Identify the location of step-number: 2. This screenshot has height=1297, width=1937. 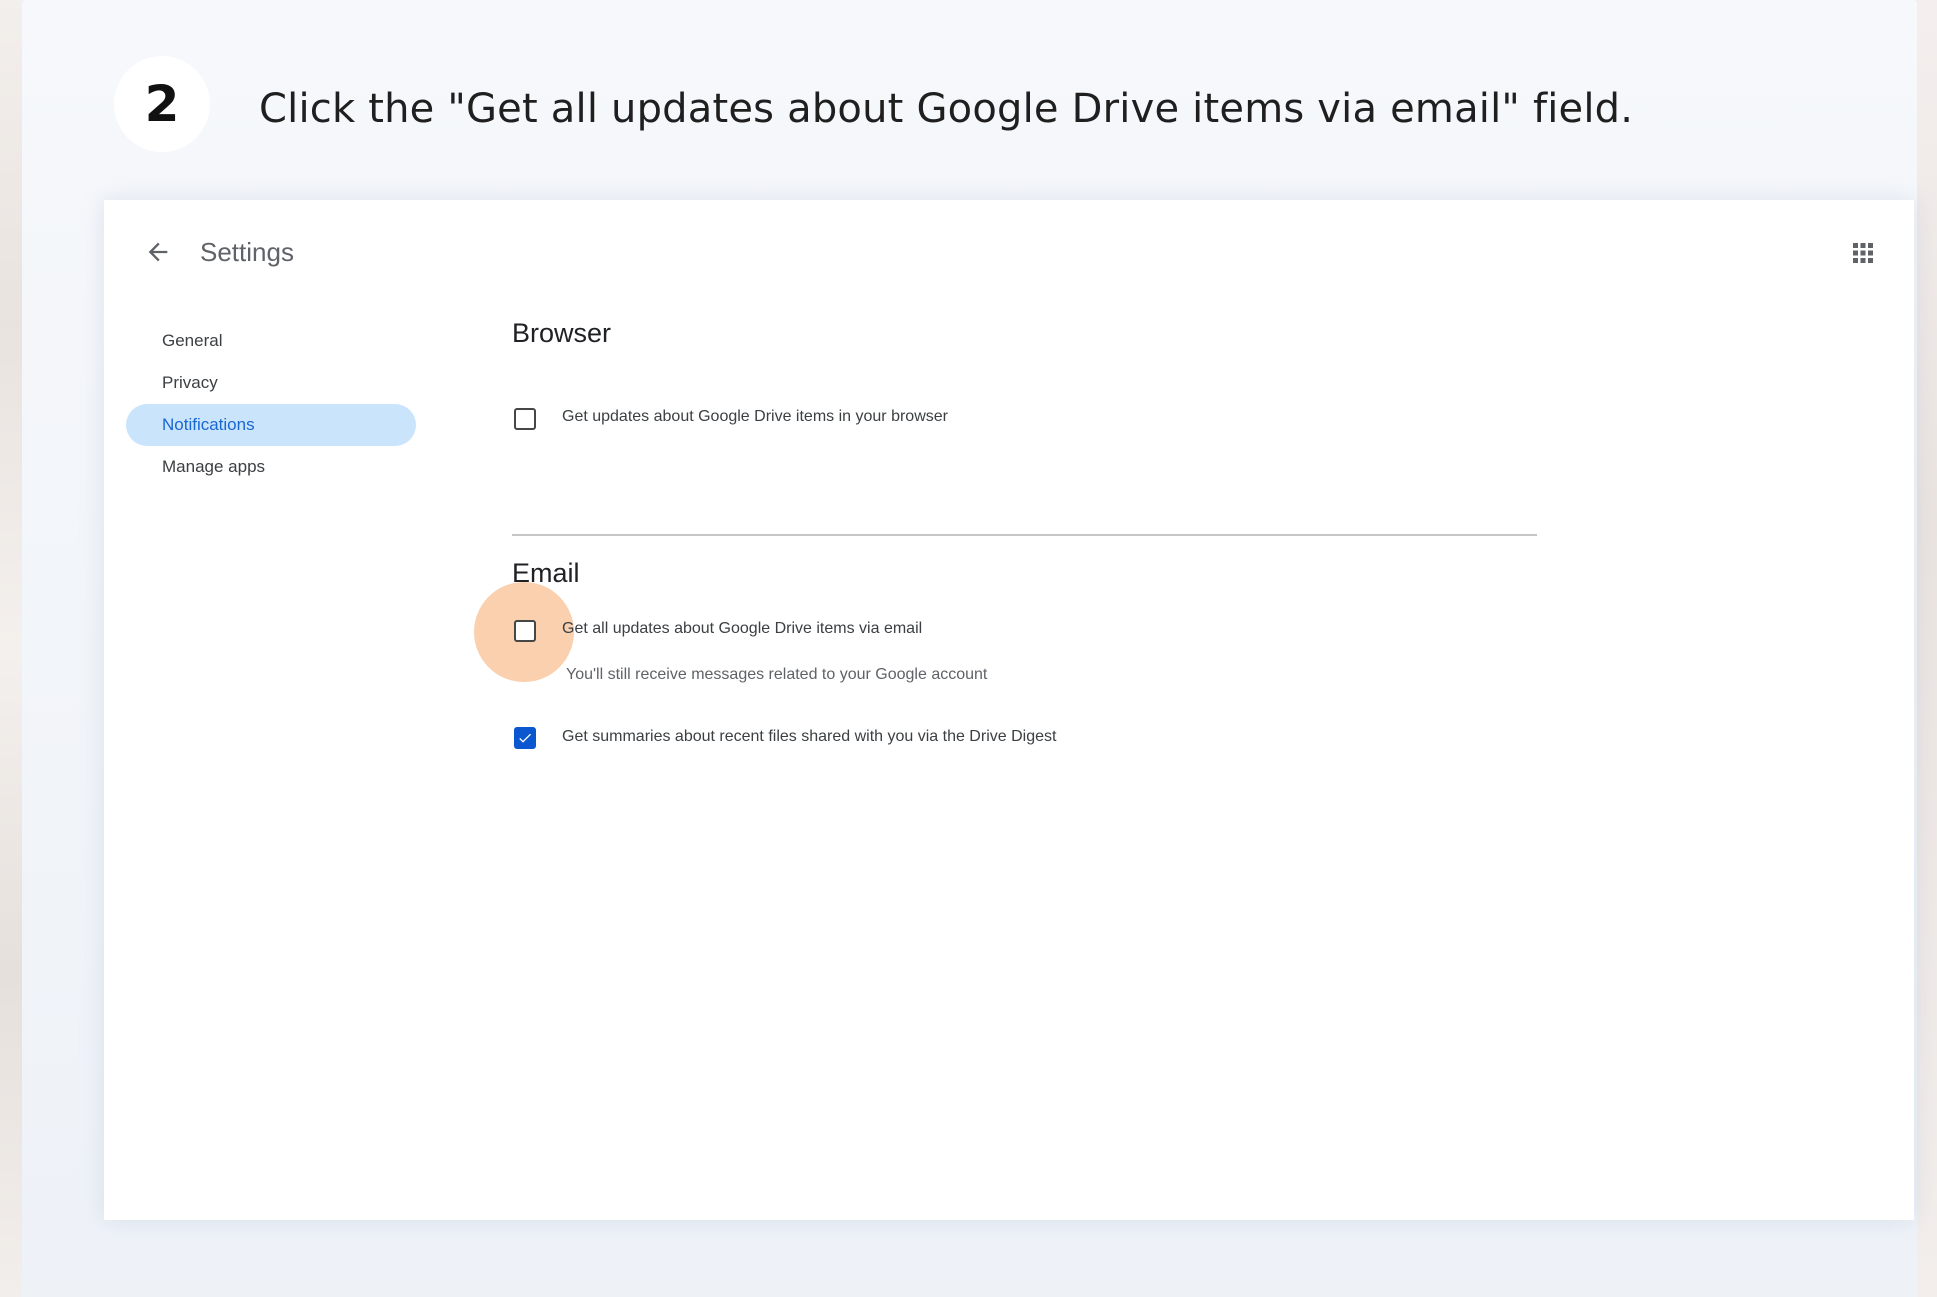
(162, 104).